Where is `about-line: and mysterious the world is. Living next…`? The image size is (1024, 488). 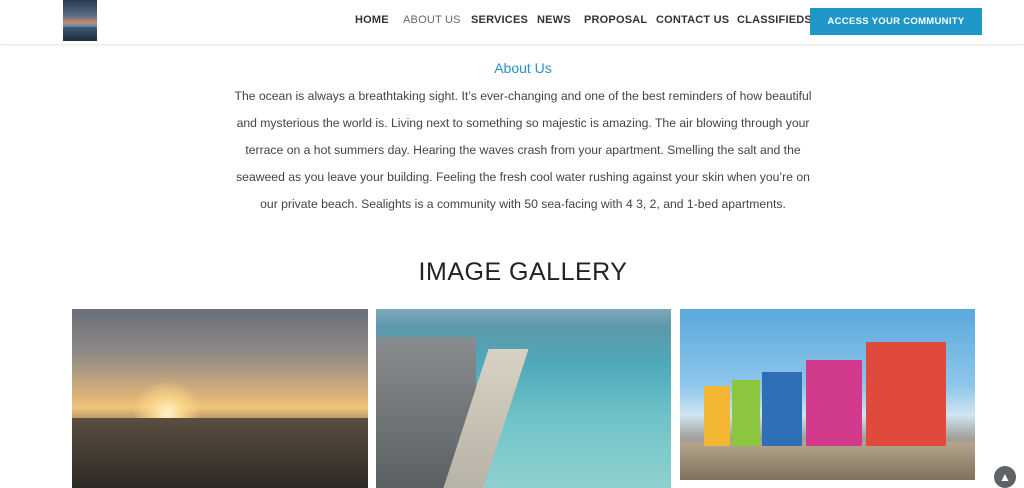
about-line: and mysterious the world is. Living next… is located at coordinates (523, 123).